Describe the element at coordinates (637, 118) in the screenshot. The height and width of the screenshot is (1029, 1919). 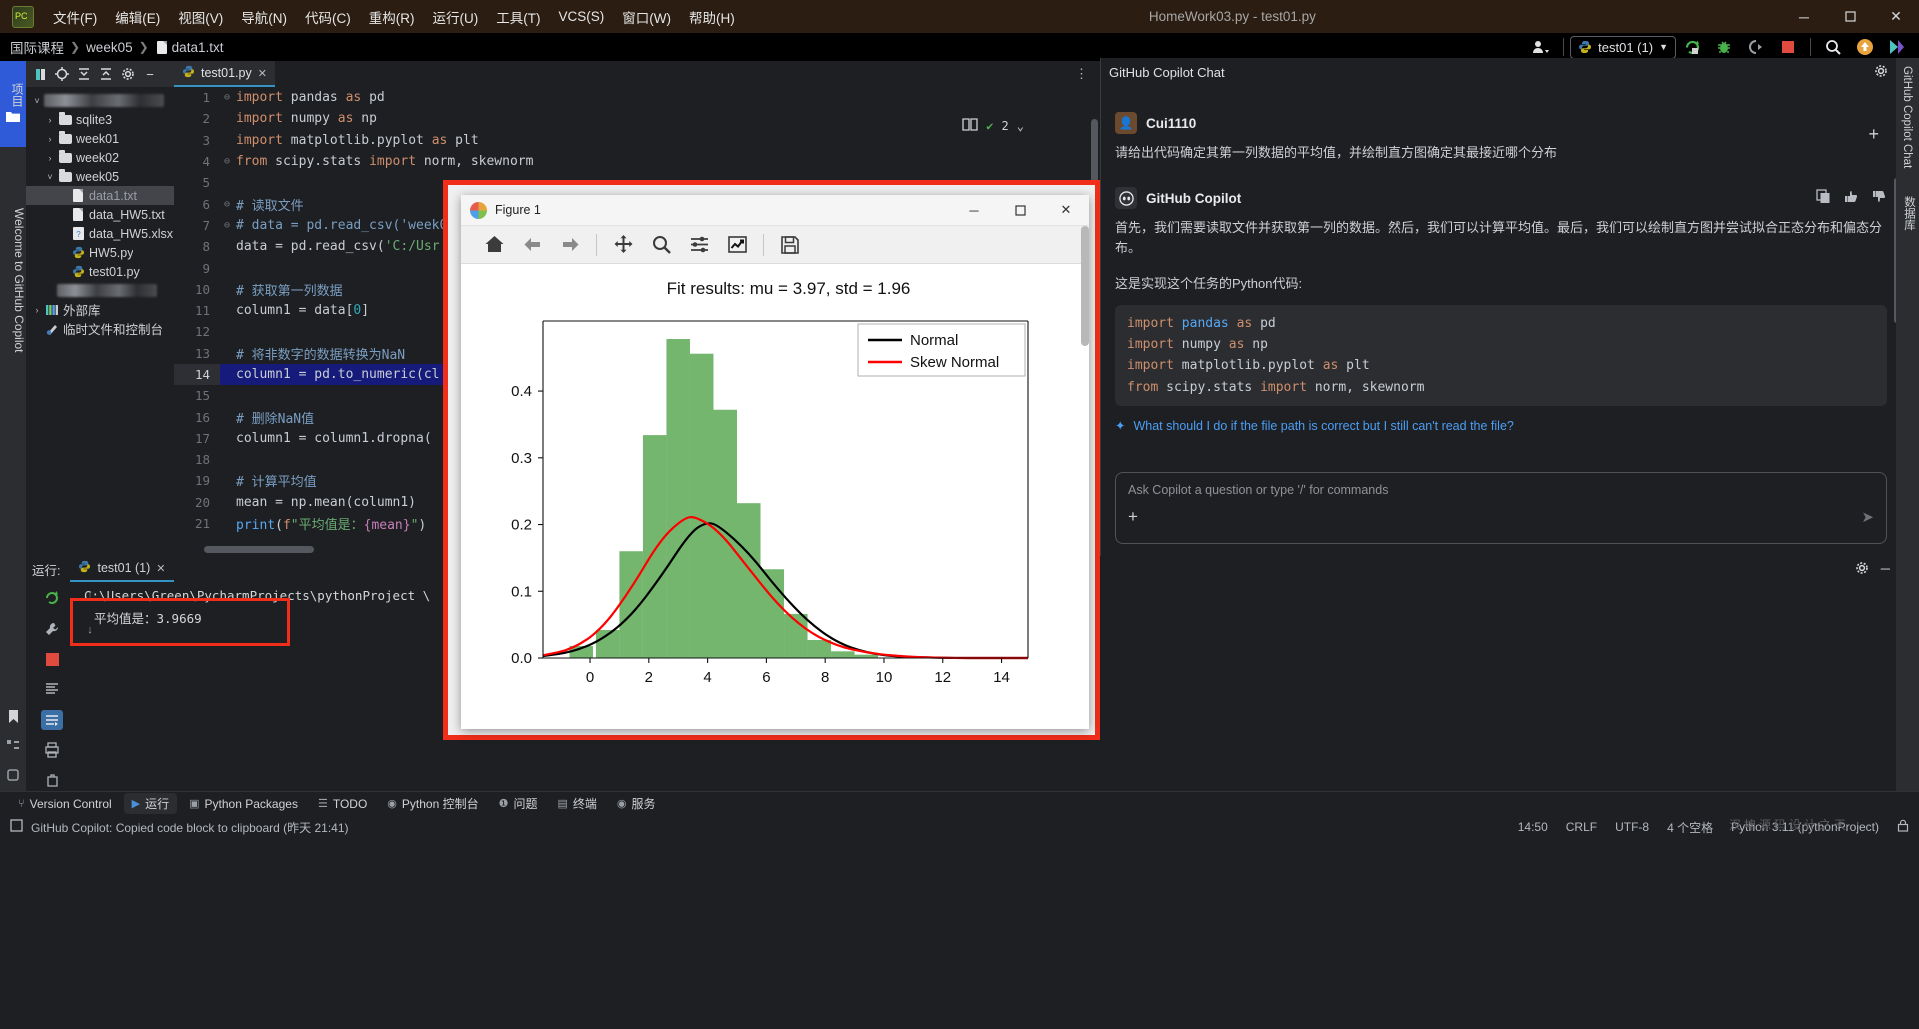
I see `code-line-2: 2 import numpy as np` at that location.